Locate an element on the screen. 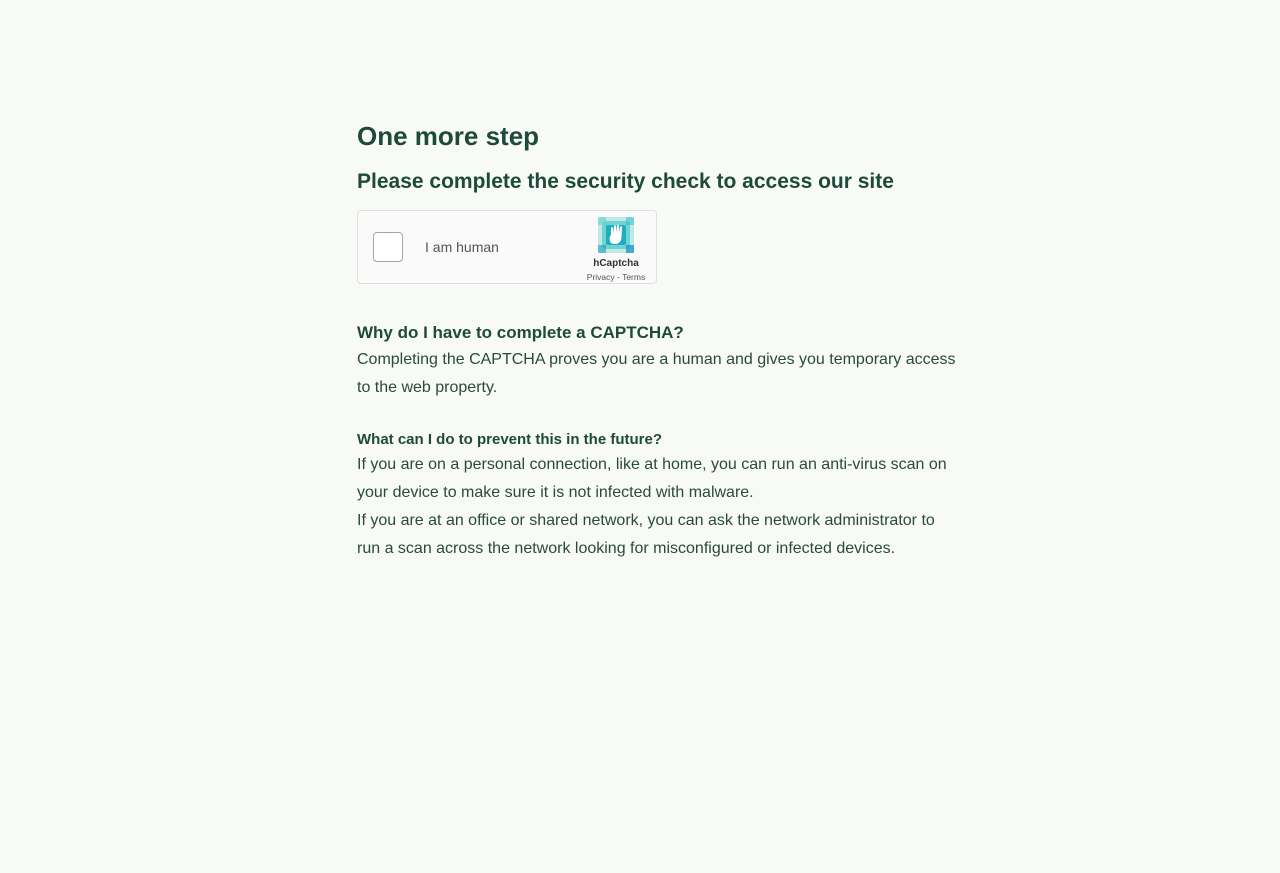 This screenshot has height=873, width=1280. privacy-link: Privacy is located at coordinates (601, 277).